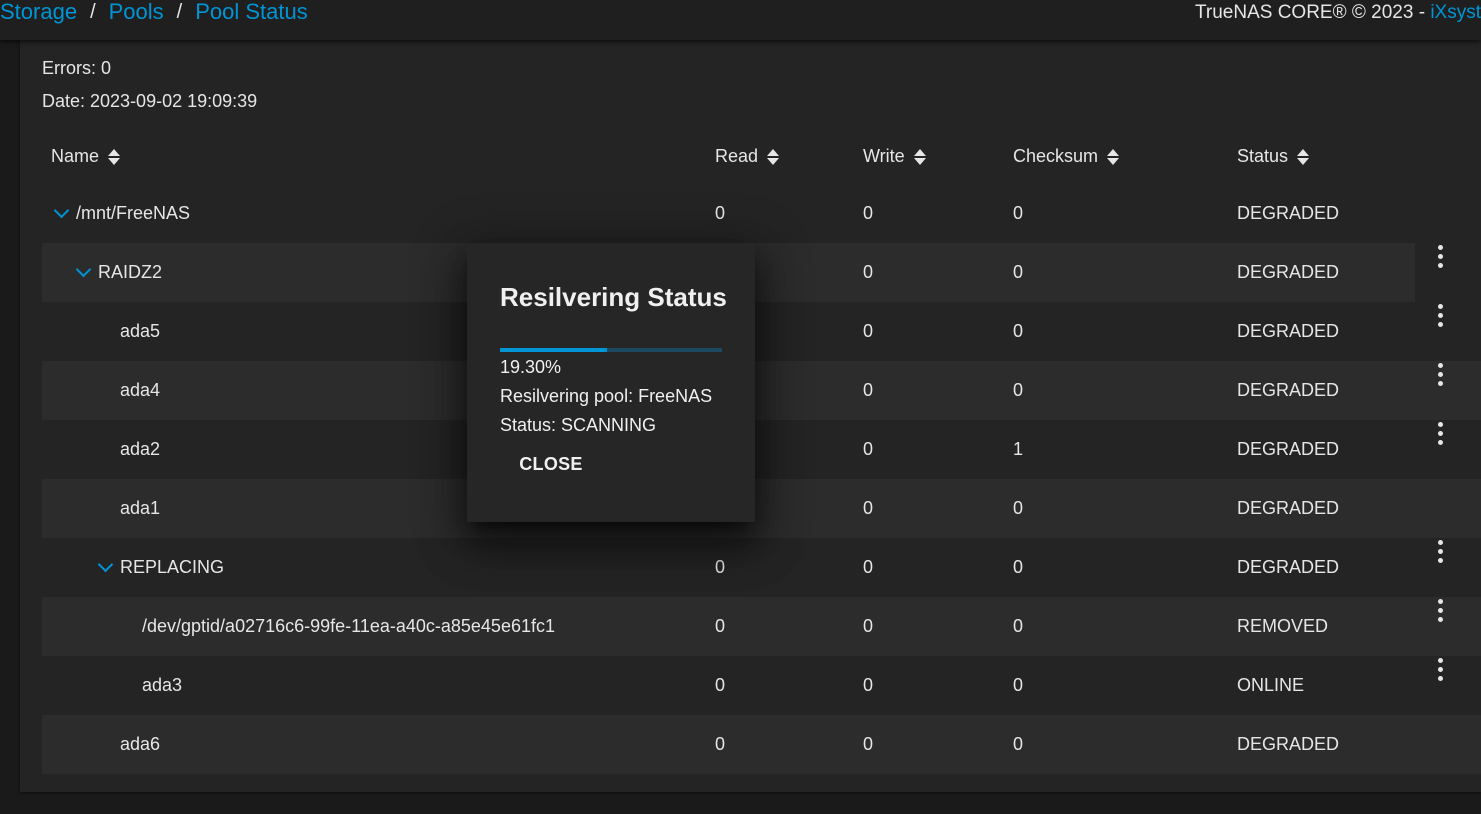 This screenshot has width=1481, height=814. Describe the element at coordinates (737, 156) in the screenshot. I see `column-header-read-label: Read` at that location.